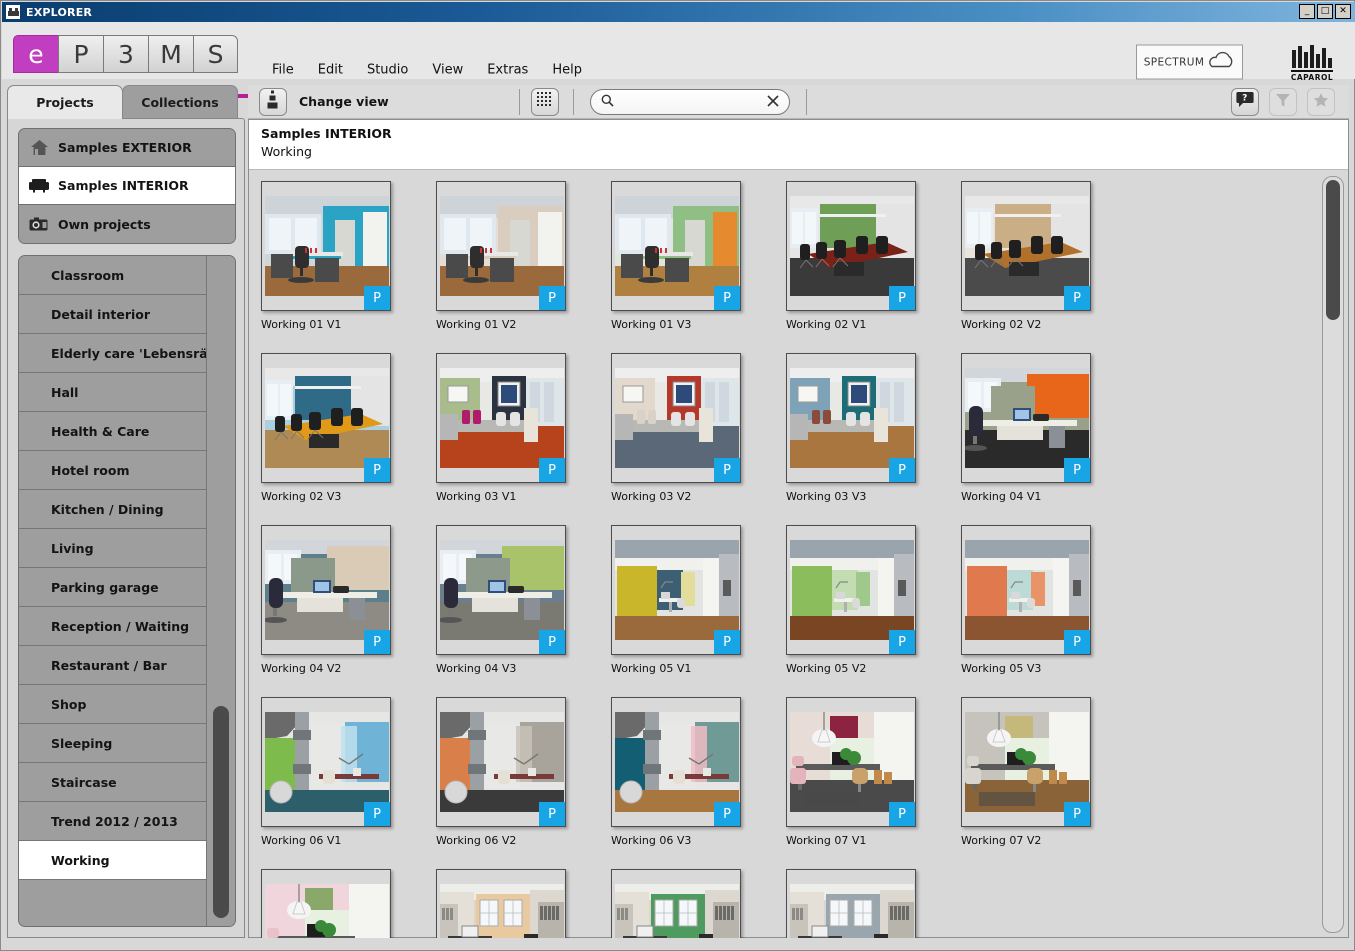 The width and height of the screenshot is (1355, 951). I want to click on sidebar-item-staircase: Staircase, so click(114, 782).